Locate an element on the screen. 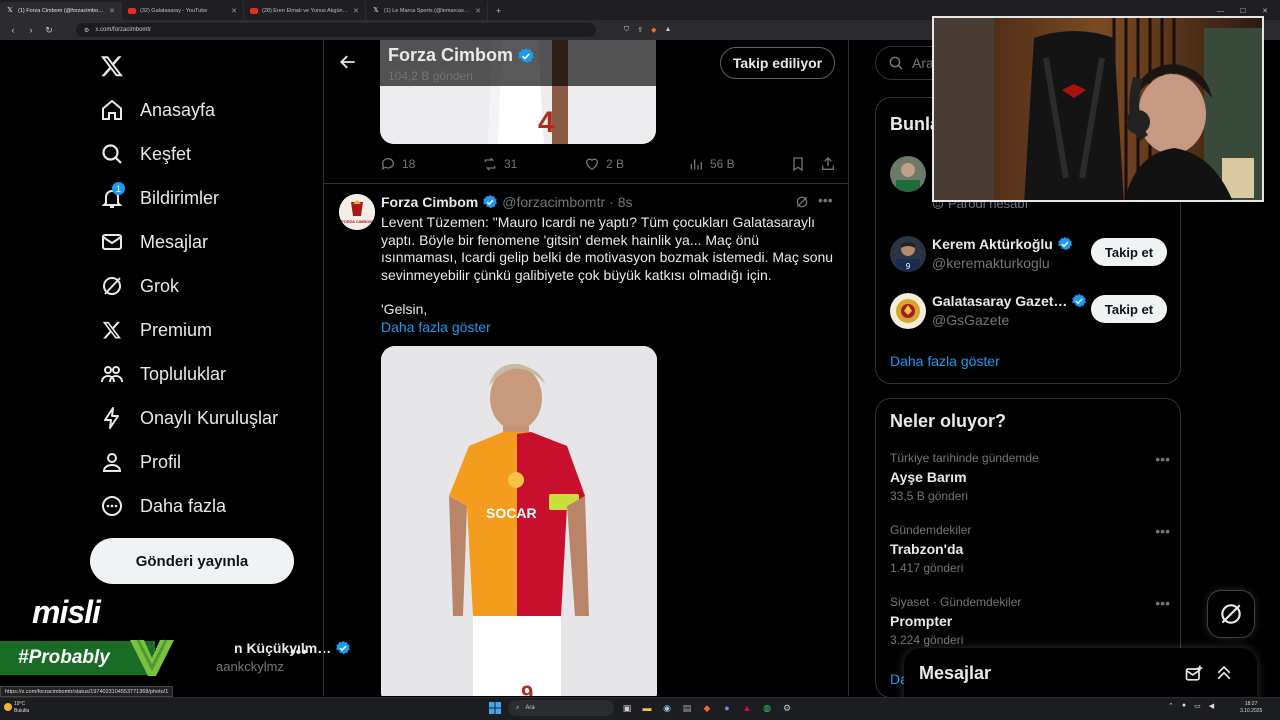  views-button: 56 B is located at coordinates (711, 164).